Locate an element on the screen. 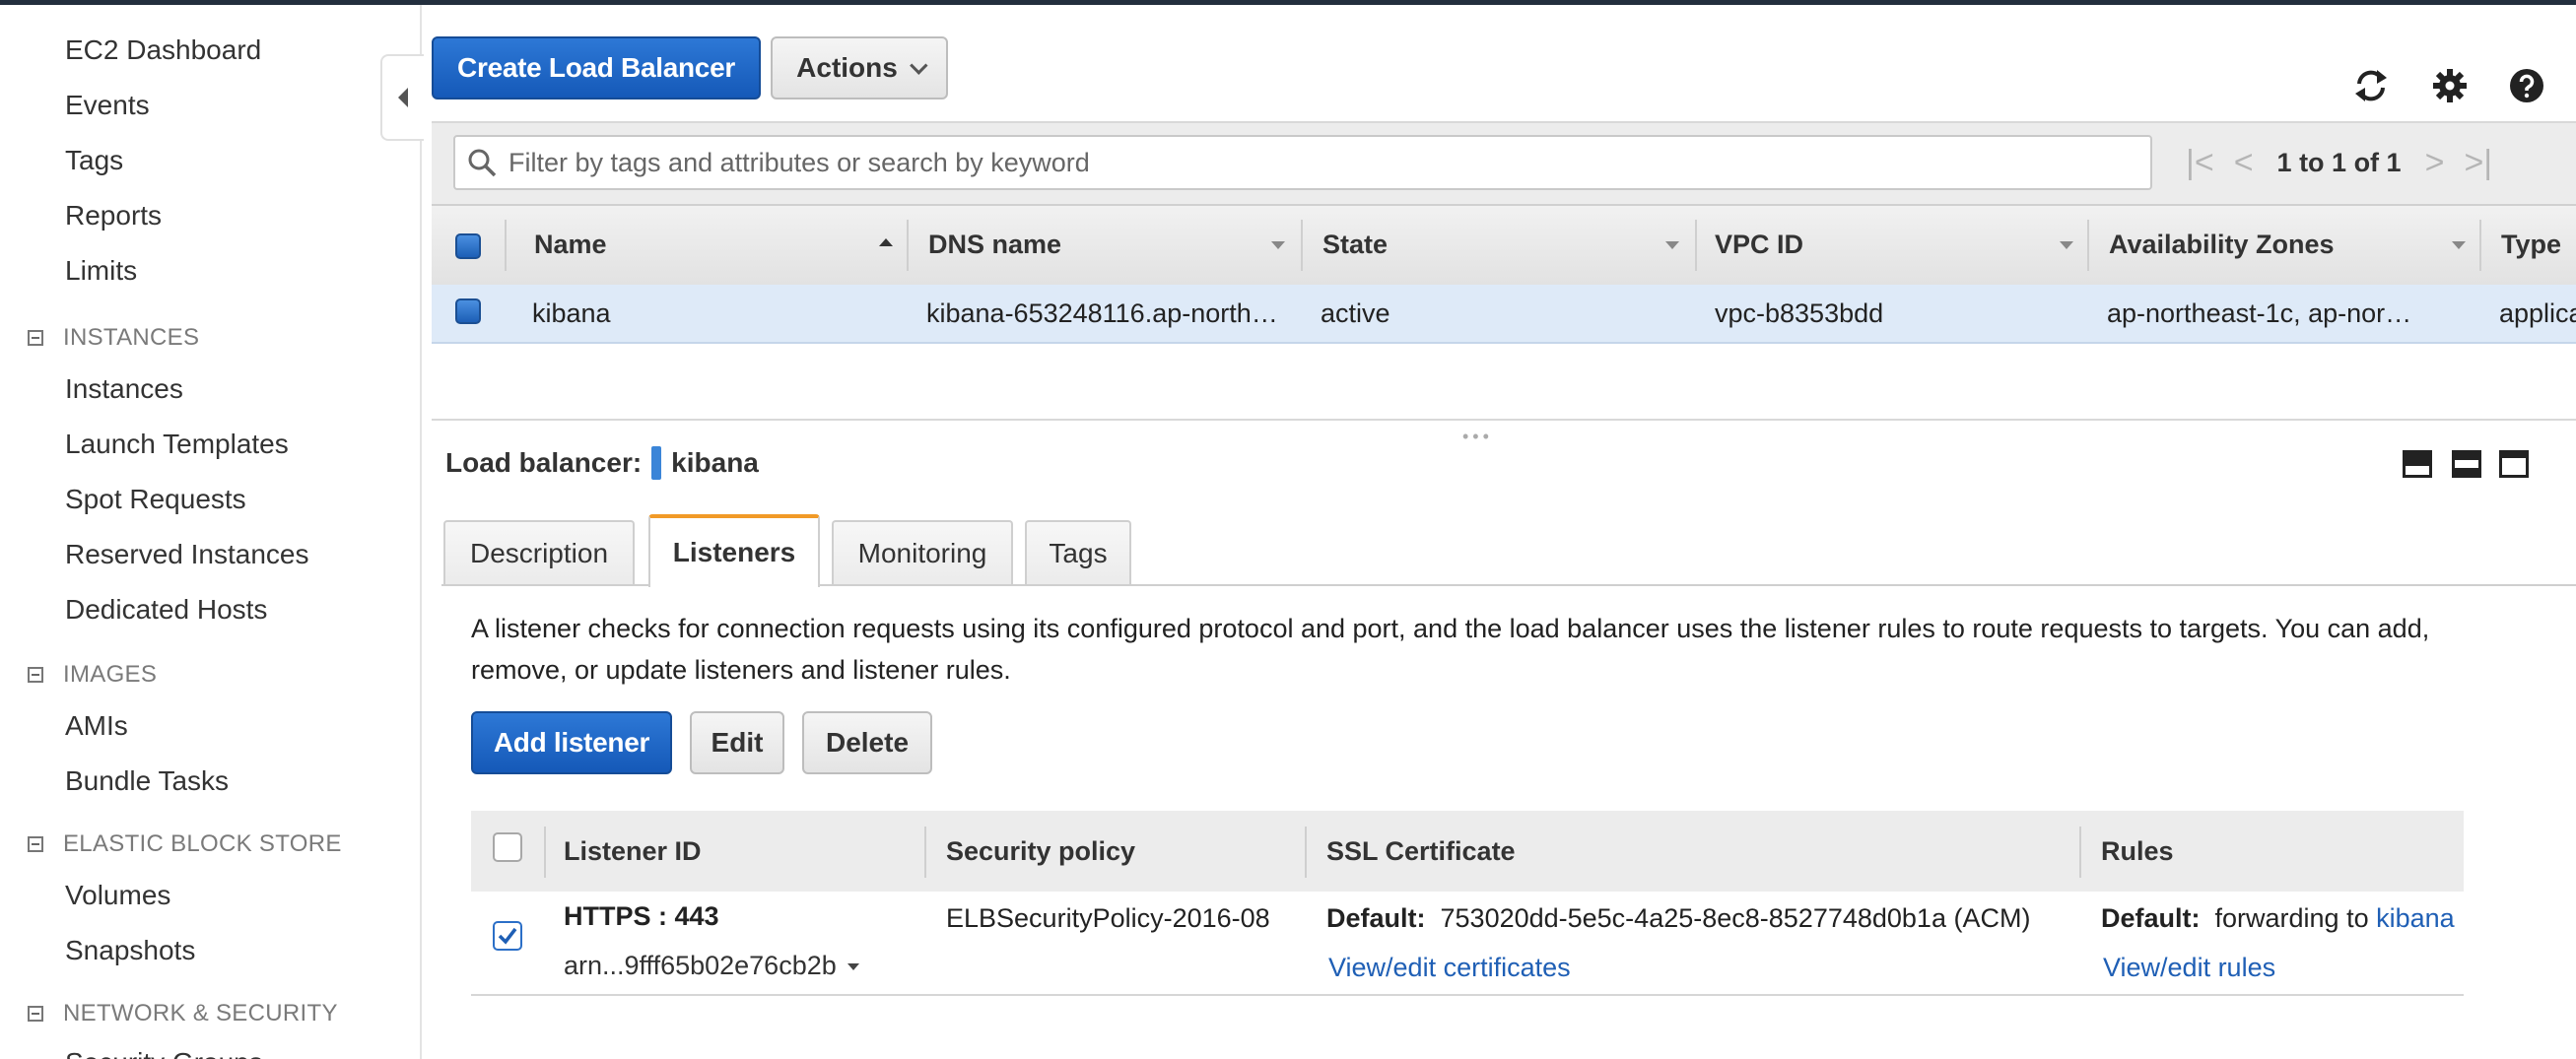 The image size is (2576, 1059). search-input is located at coordinates (1297, 162).